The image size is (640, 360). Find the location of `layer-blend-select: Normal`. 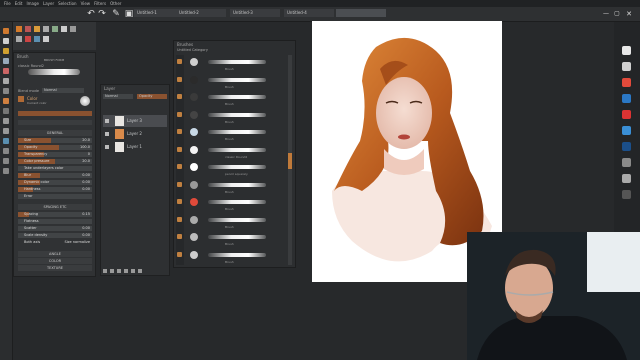

layer-blend-select: Normal is located at coordinates (118, 96).